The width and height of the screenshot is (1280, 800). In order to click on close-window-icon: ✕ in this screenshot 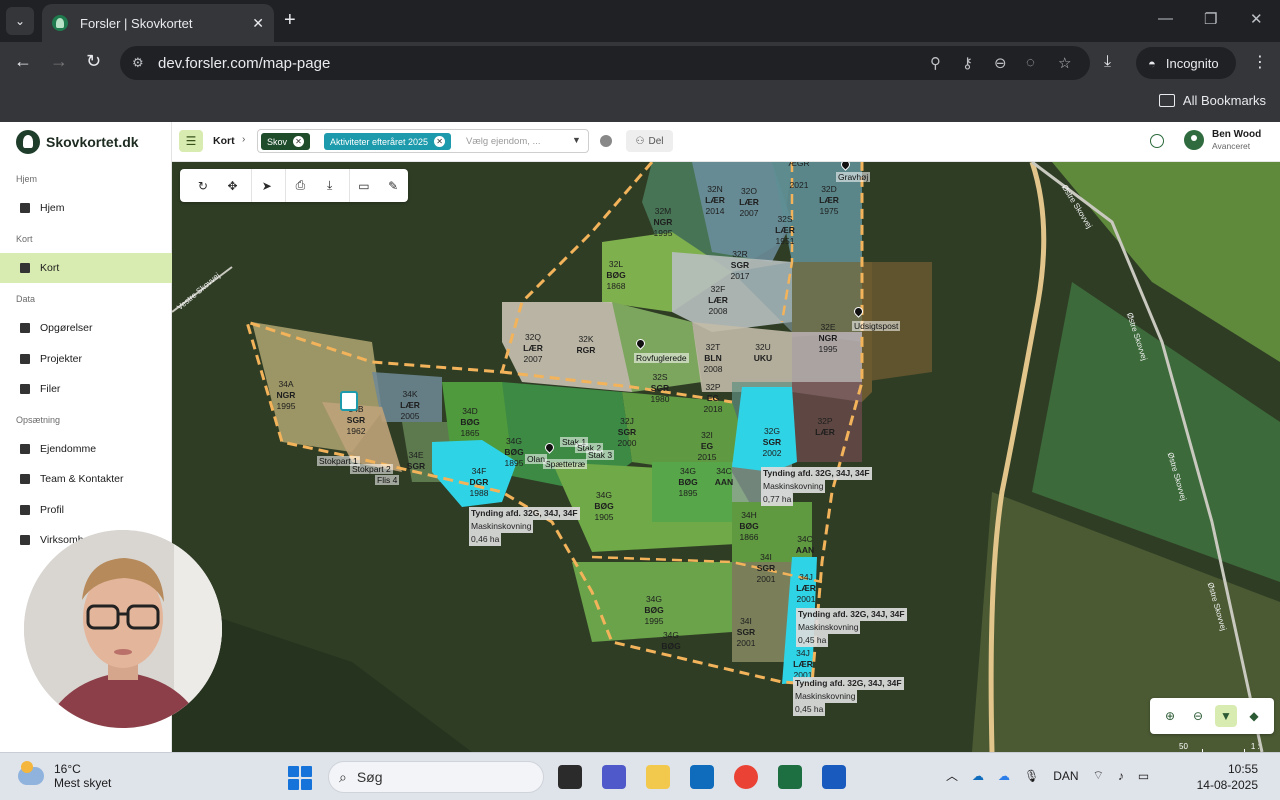, I will do `click(1256, 19)`.